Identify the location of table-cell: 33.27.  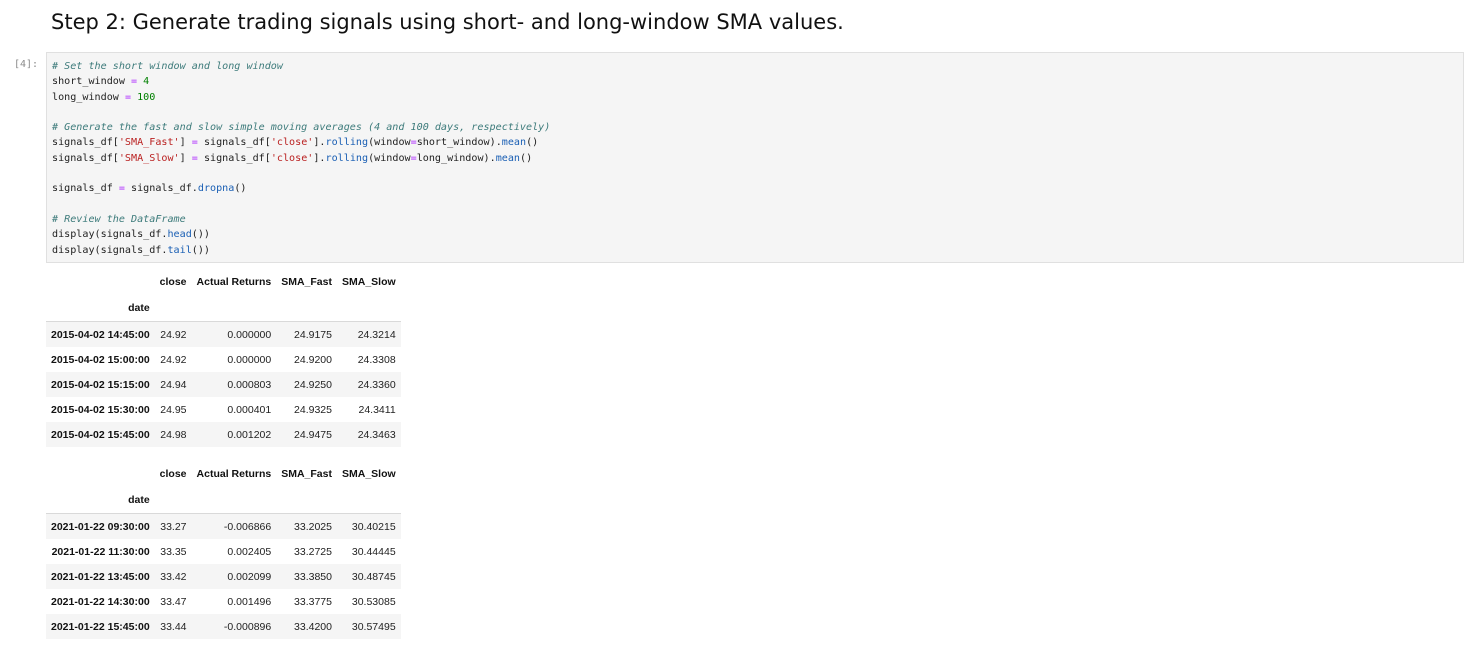
(173, 526).